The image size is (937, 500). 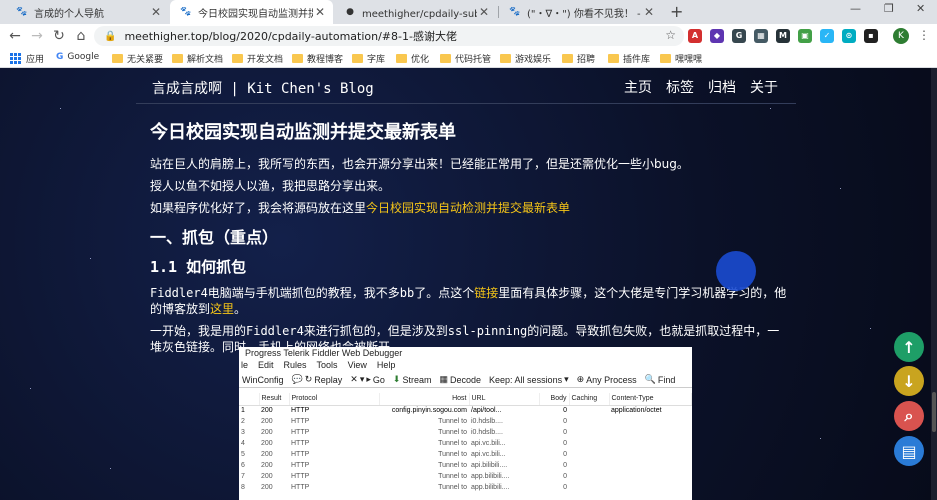 What do you see at coordinates (580, 12) in the screenshot?
I see `tab-hidden-page: 🐾 ("・∇・") 你看不见我！ - 工程项目 ✕` at bounding box center [580, 12].